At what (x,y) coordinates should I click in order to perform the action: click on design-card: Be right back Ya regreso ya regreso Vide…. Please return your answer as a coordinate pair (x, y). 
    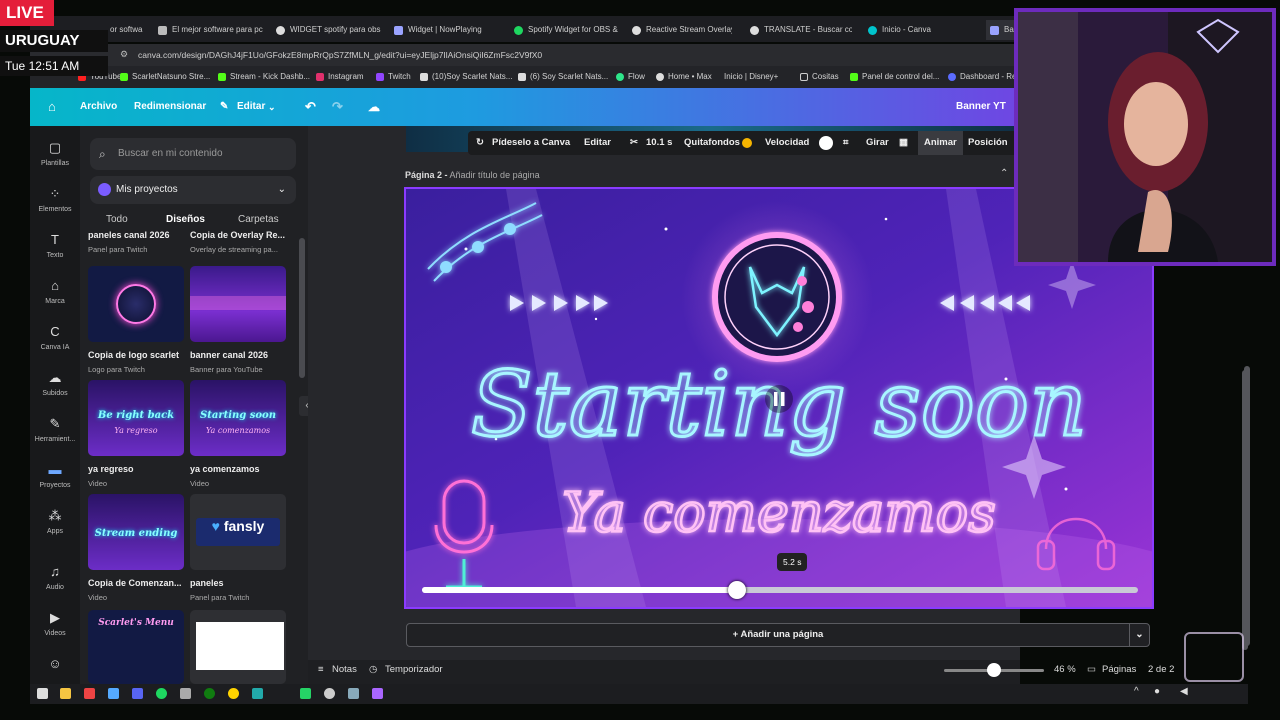
    Looking at the image, I should click on (136, 434).